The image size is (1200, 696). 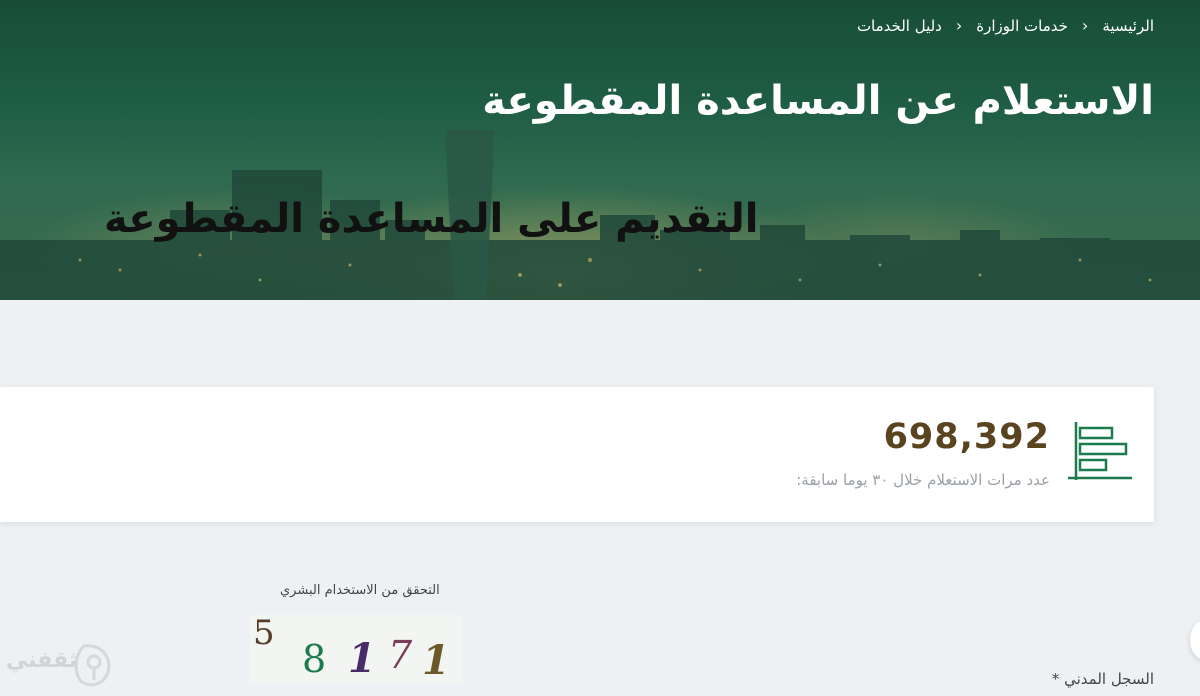 What do you see at coordinates (360, 590) in the screenshot?
I see `captcha-label: التحقق من الاستخدام البشري` at bounding box center [360, 590].